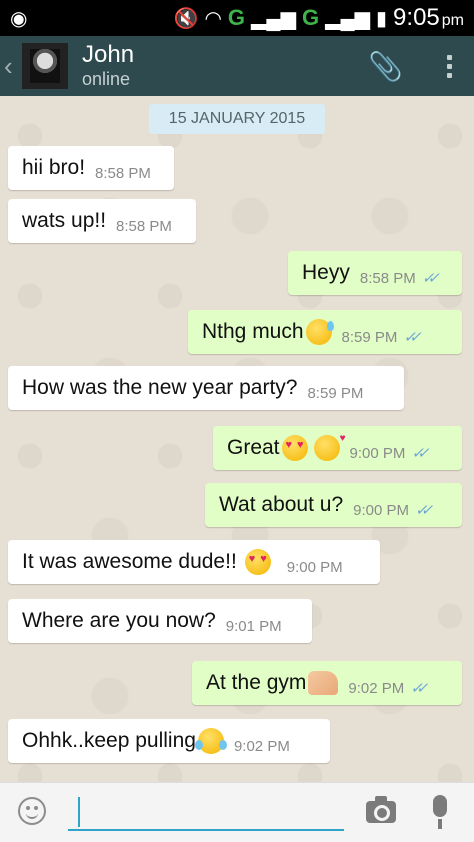 This screenshot has height=842, width=474. I want to click on message-bubble-outgoing: Nthg much 8:59 PM ✓✓, so click(325, 332).